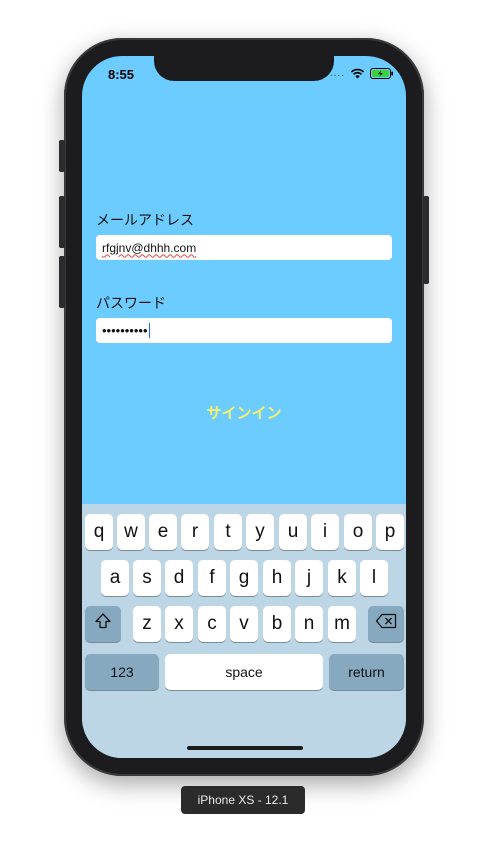 Image resolution: width=488 pixels, height=850 pixels. I want to click on key-z: z, so click(147, 624).